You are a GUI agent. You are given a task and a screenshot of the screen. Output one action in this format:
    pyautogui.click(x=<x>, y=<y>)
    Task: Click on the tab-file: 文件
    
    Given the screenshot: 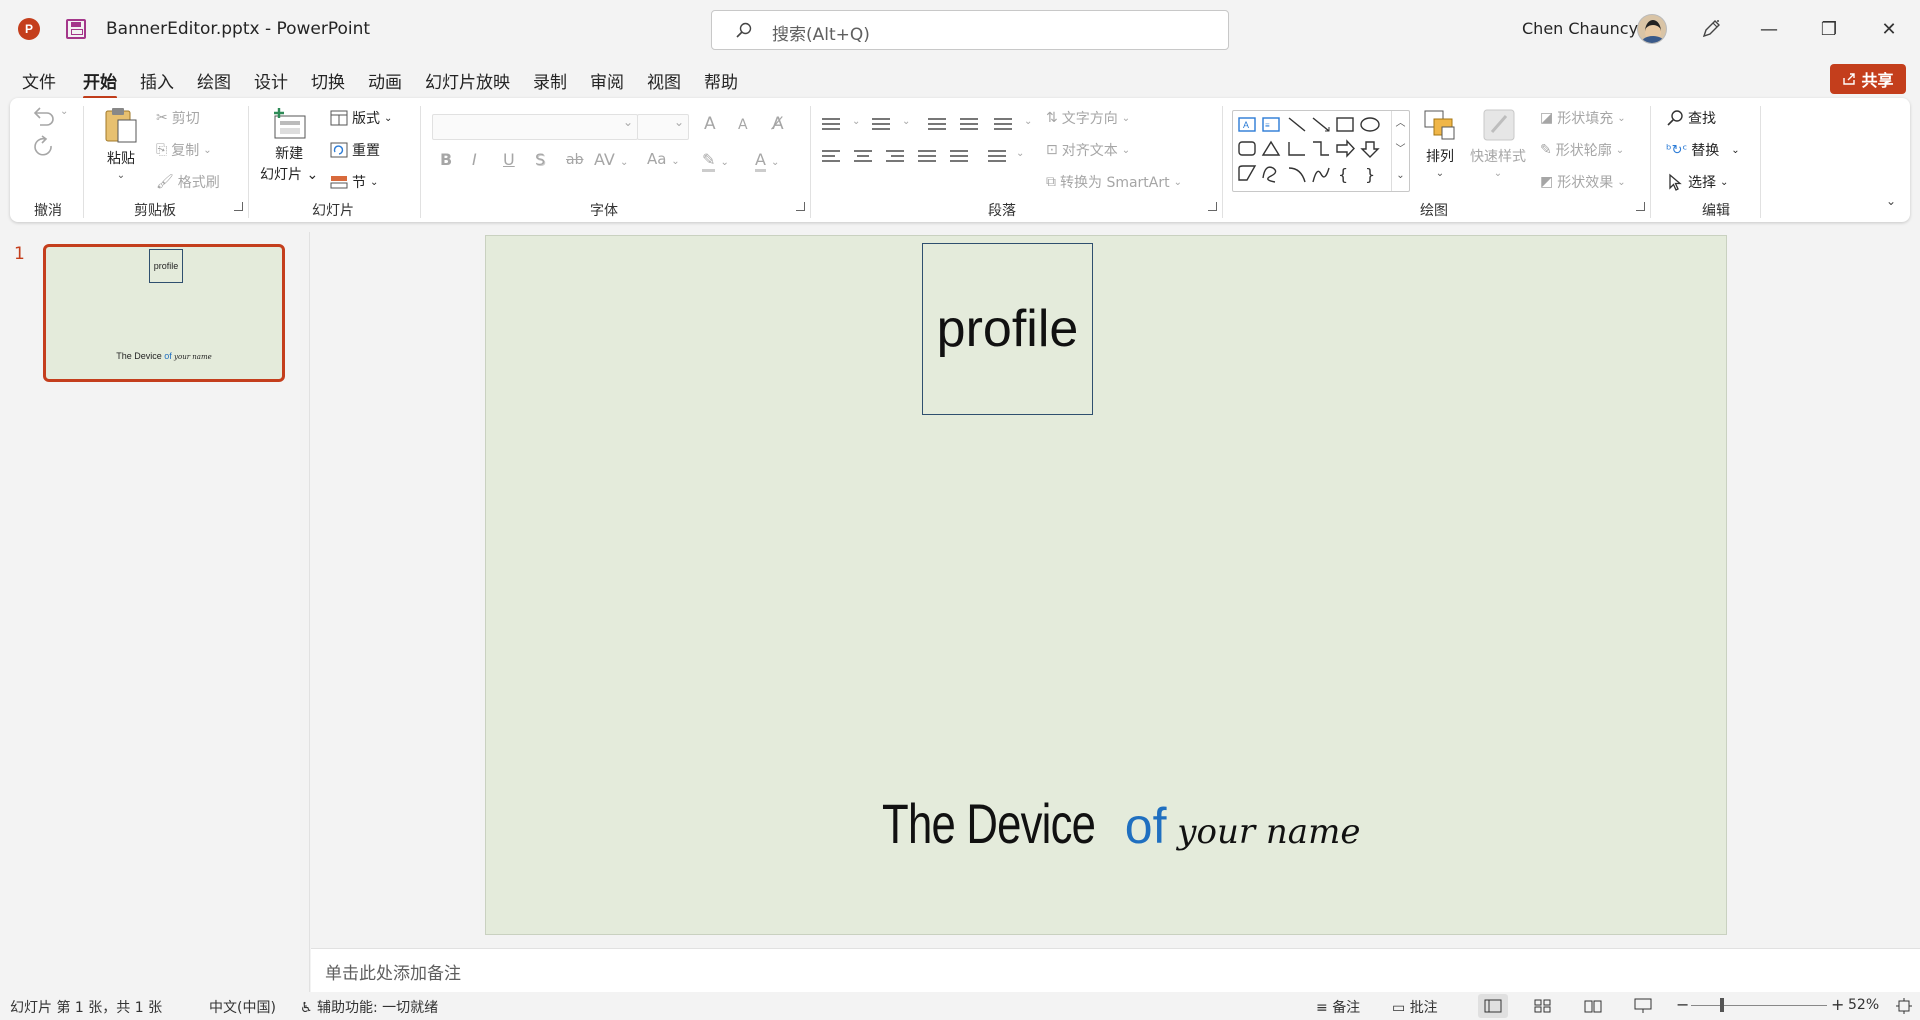 What is the action you would take?
    pyautogui.click(x=39, y=80)
    